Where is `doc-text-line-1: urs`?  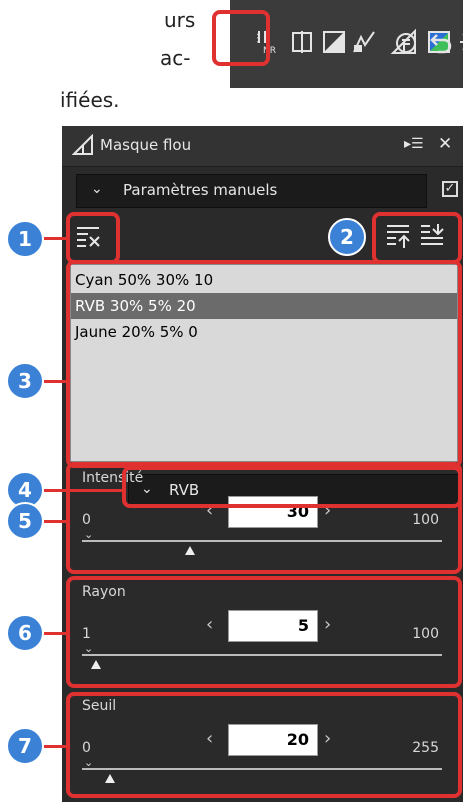
doc-text-line-1: urs is located at coordinates (180, 20).